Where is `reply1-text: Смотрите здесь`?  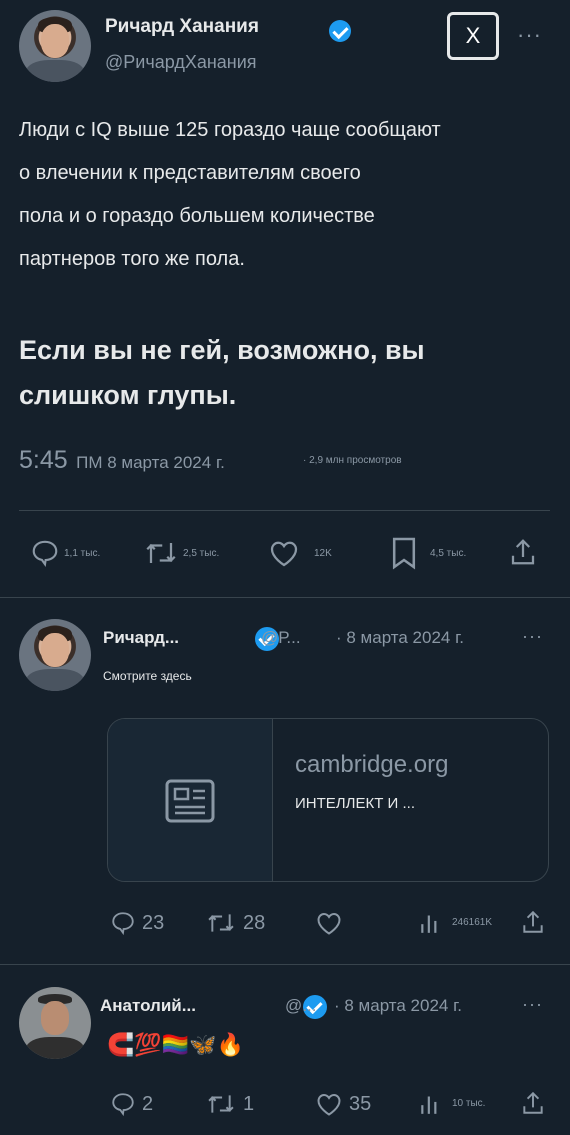 reply1-text: Смотрите здесь is located at coordinates (147, 676).